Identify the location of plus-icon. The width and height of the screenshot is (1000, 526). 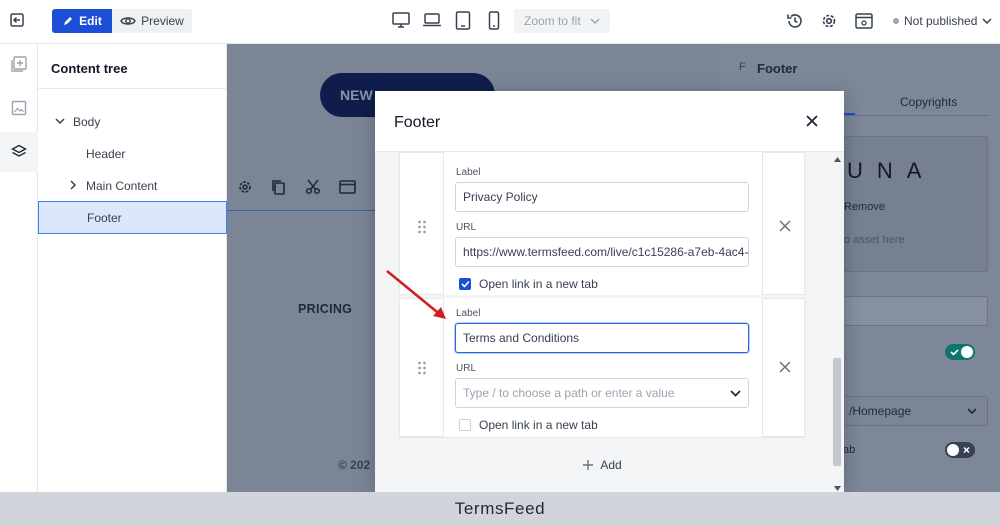
(588, 465).